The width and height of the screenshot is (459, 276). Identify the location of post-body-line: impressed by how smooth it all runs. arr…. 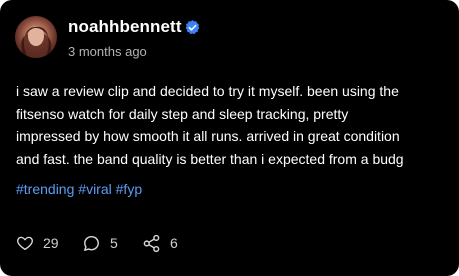
(208, 136).